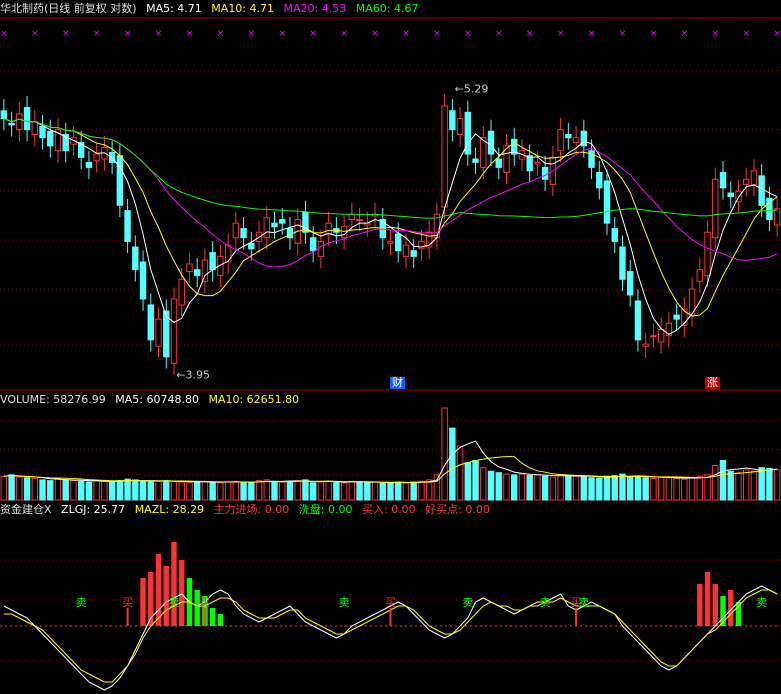  What do you see at coordinates (397, 383) in the screenshot?
I see `finance-badge: 财` at bounding box center [397, 383].